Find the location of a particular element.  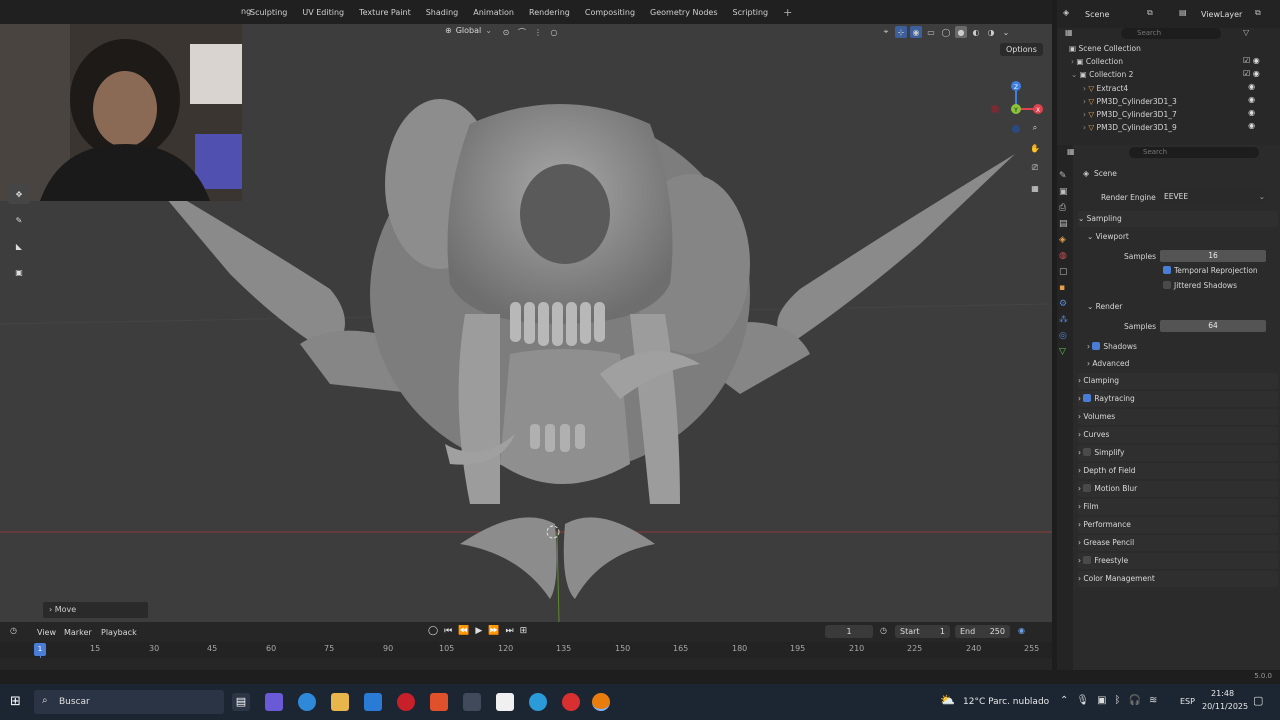

notifications-icon: ▢ is located at coordinates (1258, 700).